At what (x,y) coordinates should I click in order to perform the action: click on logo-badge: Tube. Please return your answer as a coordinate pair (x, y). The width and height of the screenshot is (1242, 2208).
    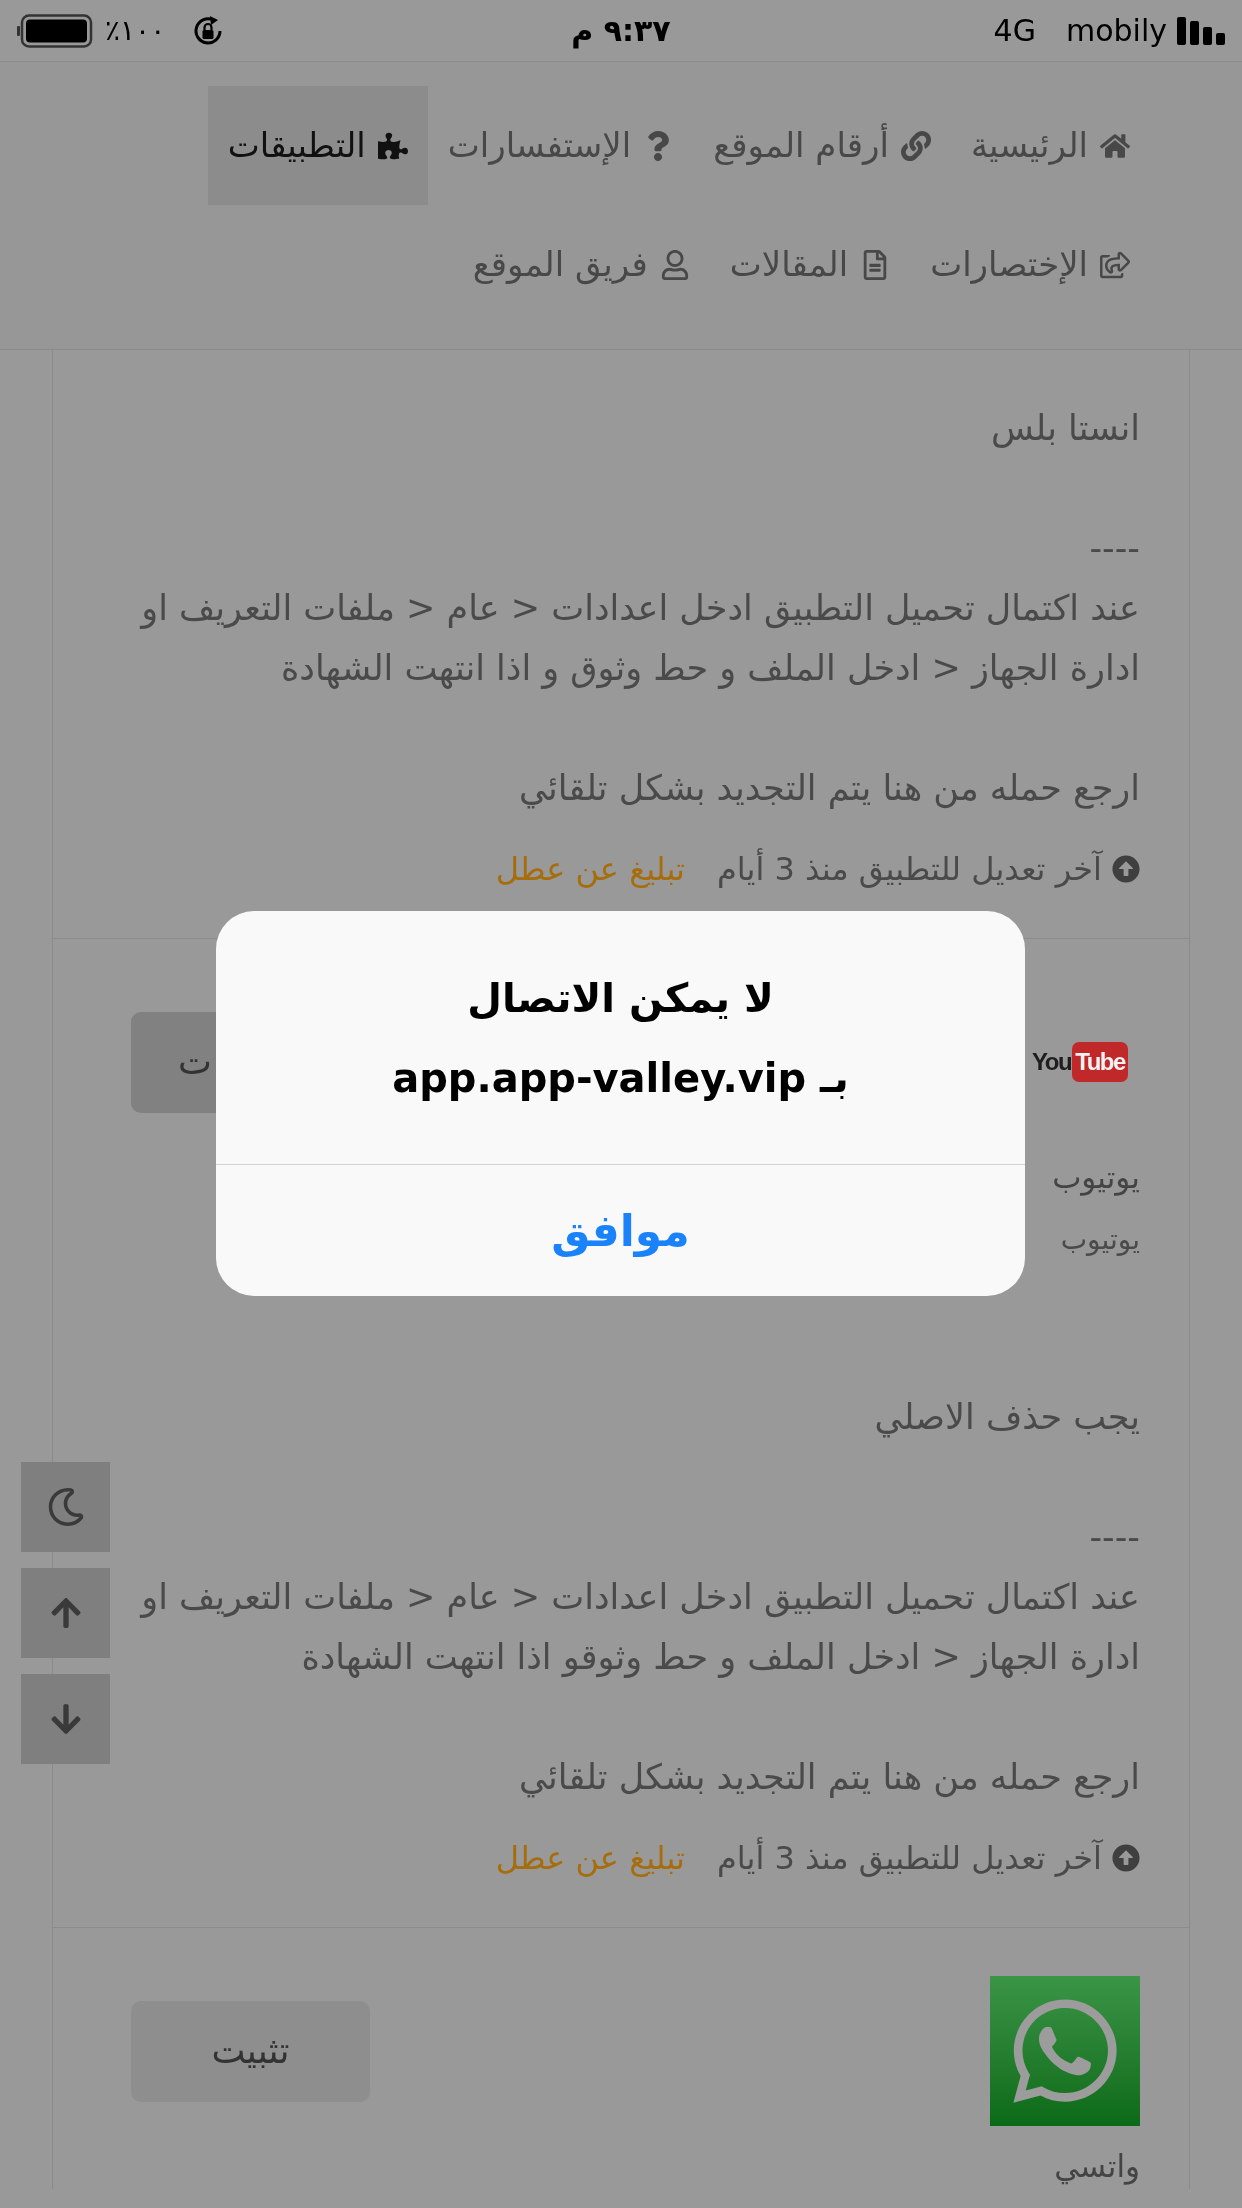
    Looking at the image, I should click on (1100, 1062).